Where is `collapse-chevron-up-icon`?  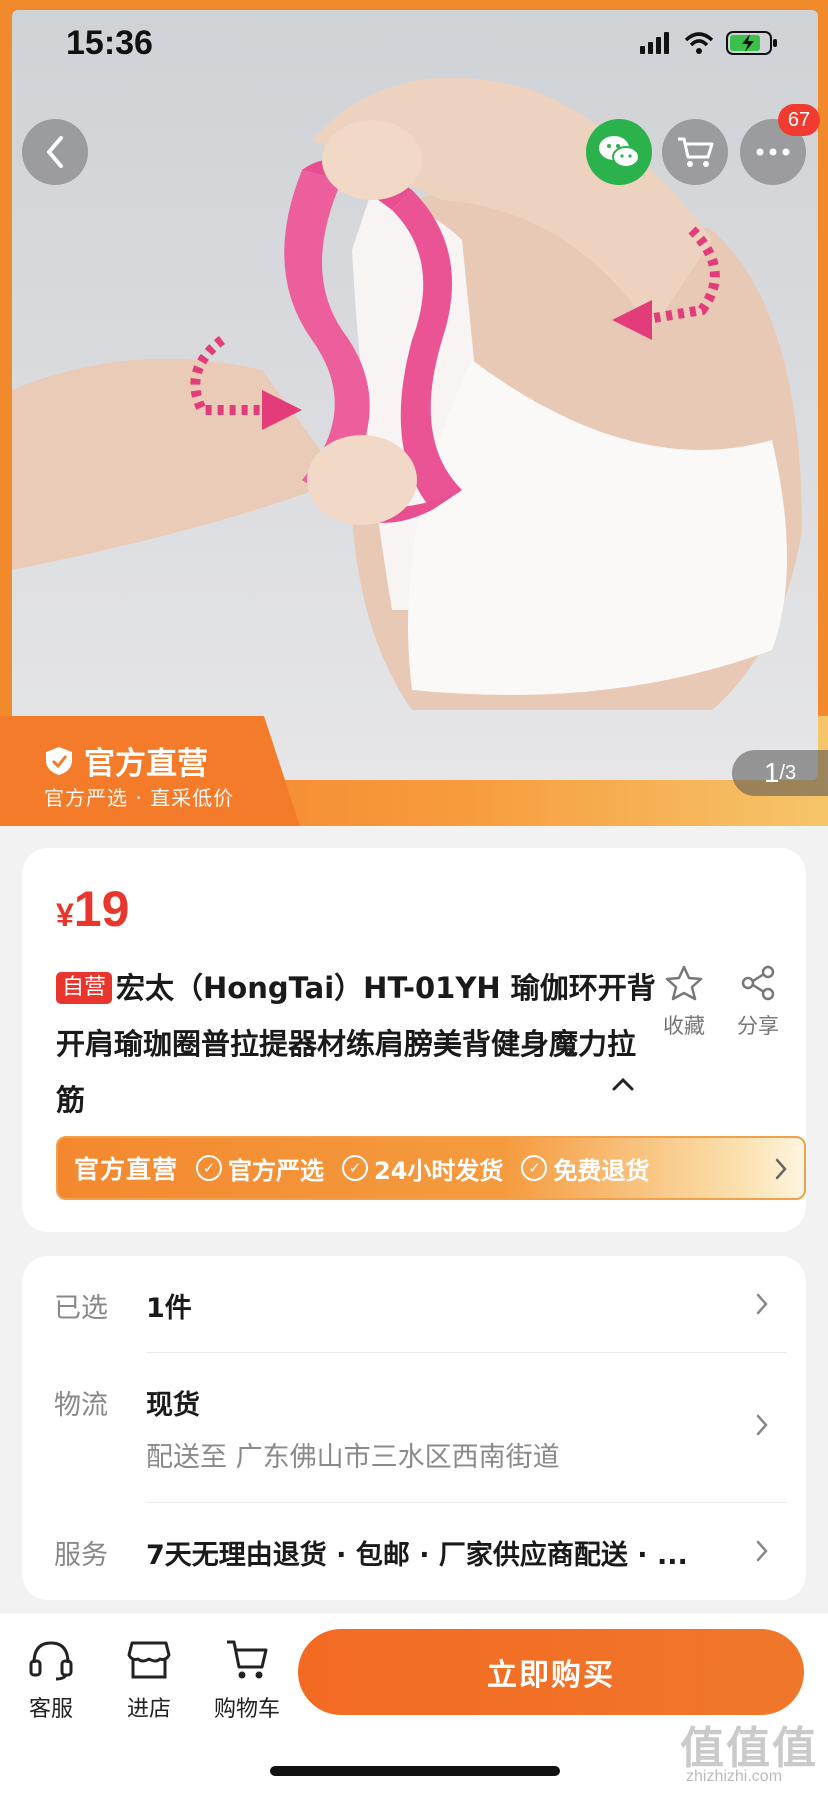 collapse-chevron-up-icon is located at coordinates (623, 1085).